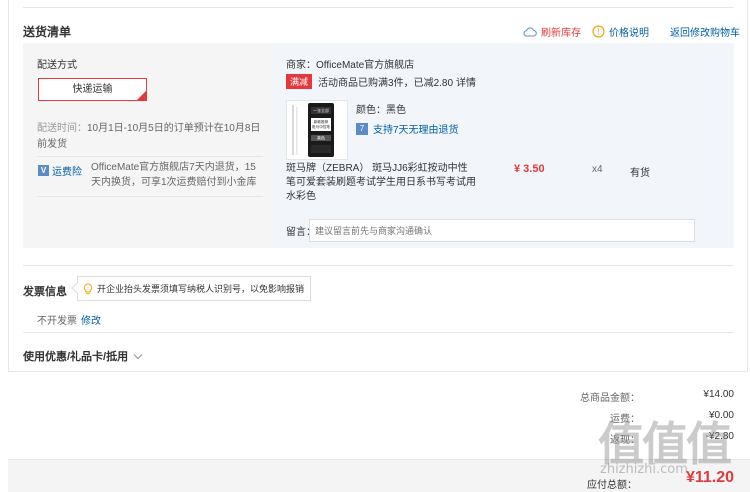 The image size is (750, 492). What do you see at coordinates (416, 130) in the screenshot?
I see `return-service-label: 支持7天无理由退货` at bounding box center [416, 130].